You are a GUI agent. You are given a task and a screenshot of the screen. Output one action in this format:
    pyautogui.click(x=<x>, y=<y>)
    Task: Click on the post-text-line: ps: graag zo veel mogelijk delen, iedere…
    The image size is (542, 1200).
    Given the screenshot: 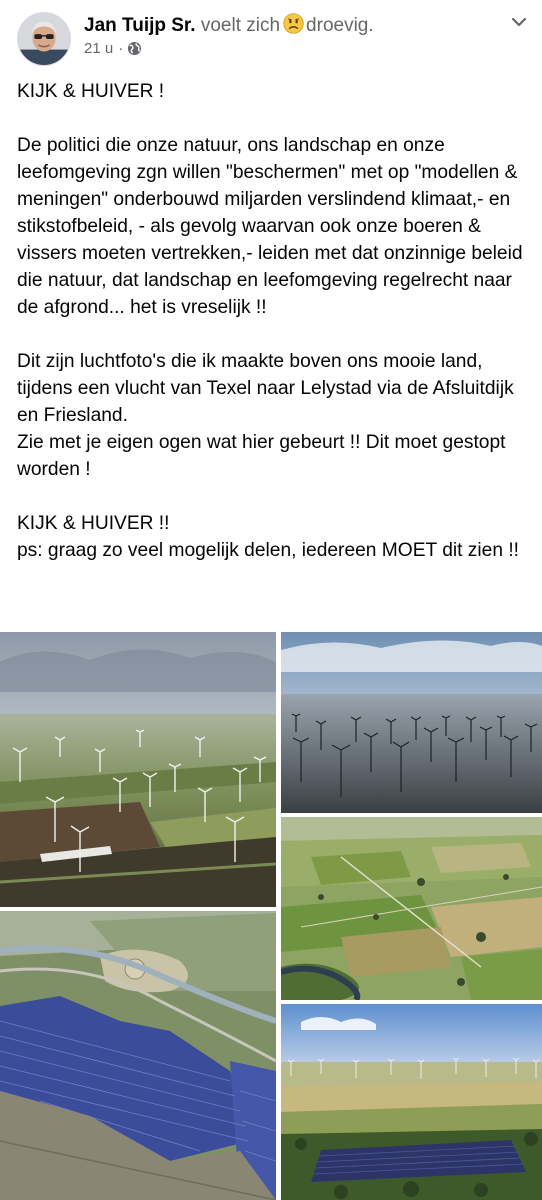 What is the action you would take?
    pyautogui.click(x=268, y=550)
    